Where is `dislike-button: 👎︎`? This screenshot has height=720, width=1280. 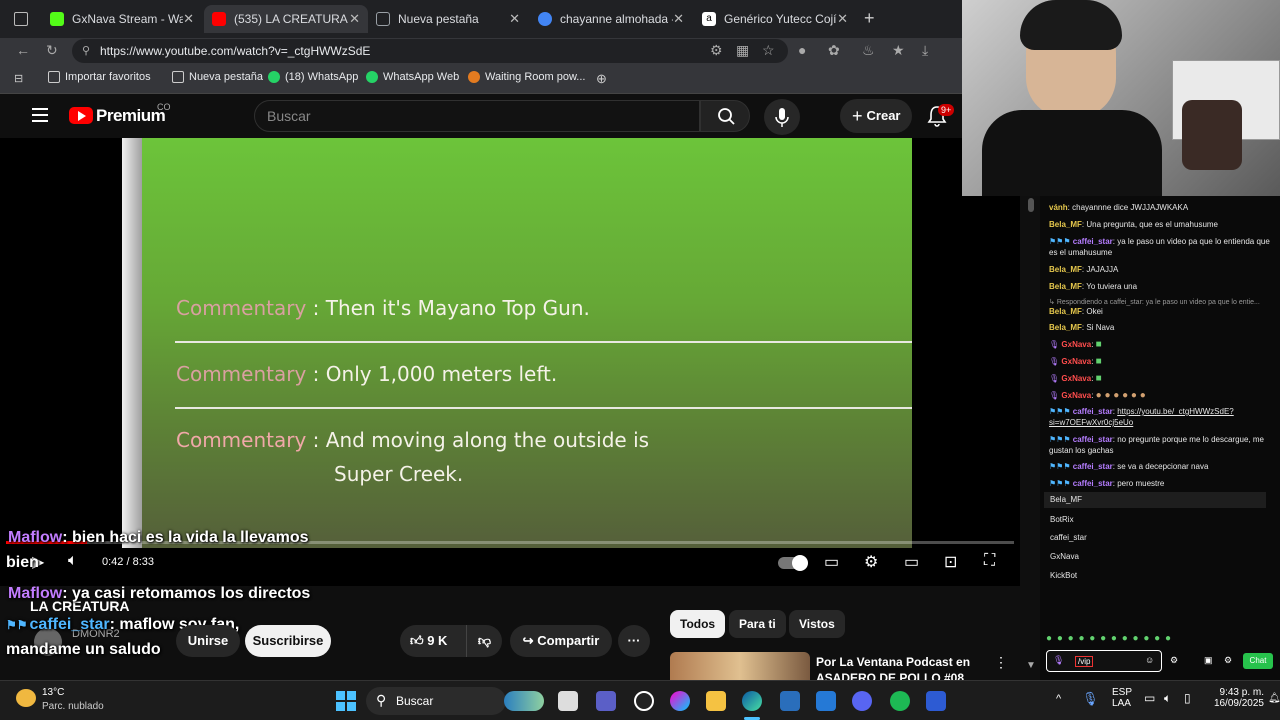
dislike-button: 👎︎ is located at coordinates (484, 641).